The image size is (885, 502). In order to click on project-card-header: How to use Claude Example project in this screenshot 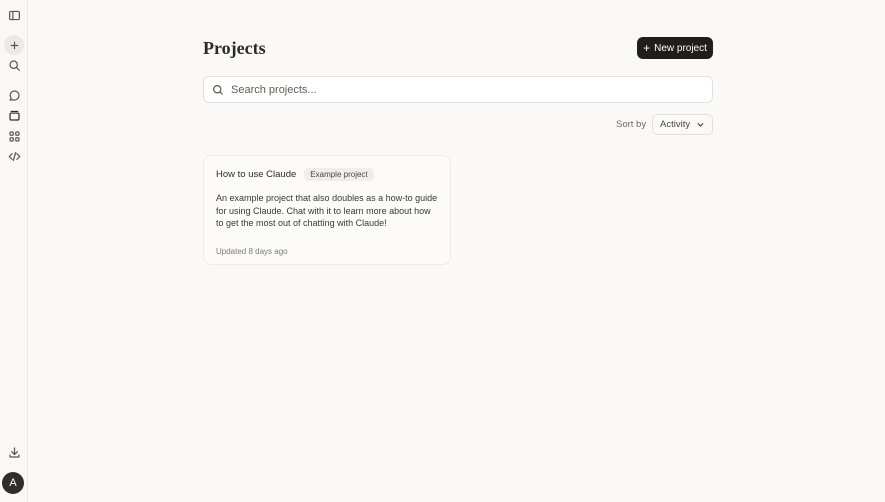, I will do `click(327, 174)`.